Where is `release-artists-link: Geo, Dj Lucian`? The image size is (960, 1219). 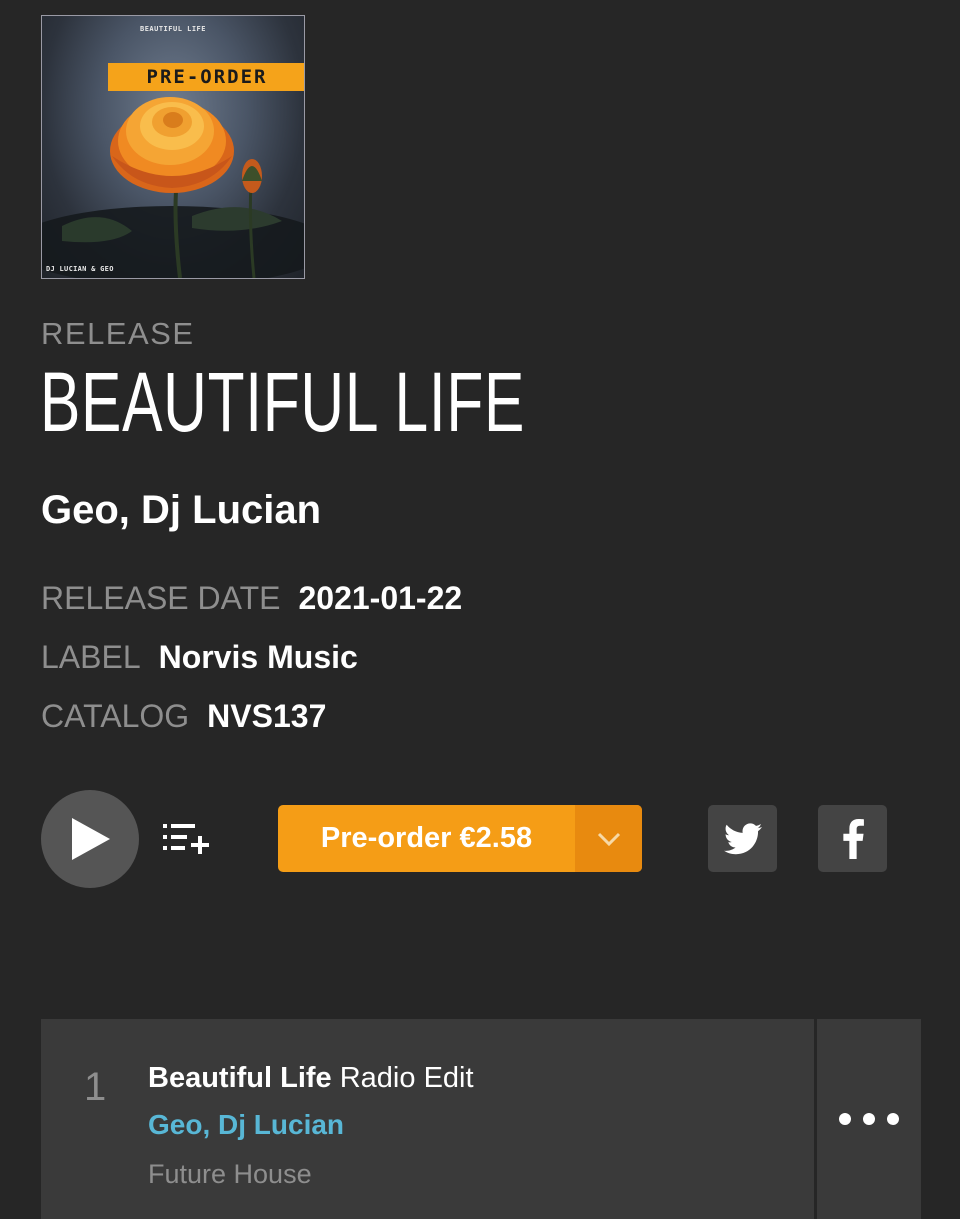
release-artists-link: Geo, Dj Lucian is located at coordinates (181, 510).